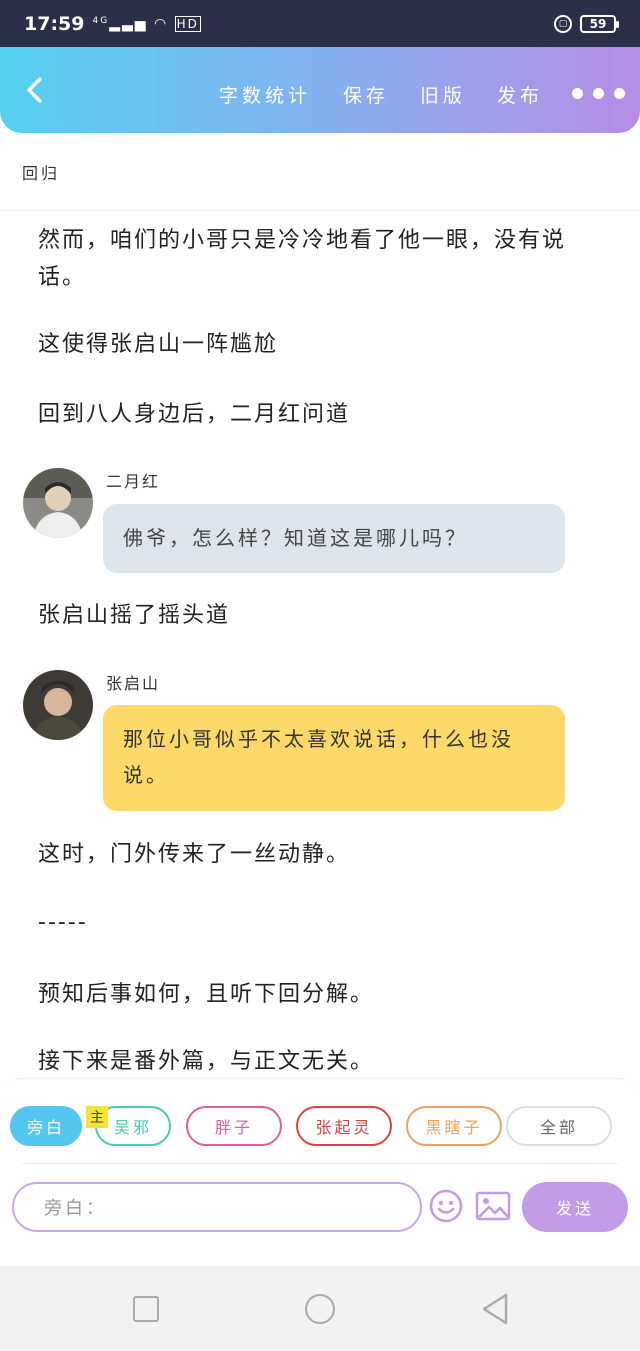  I want to click on role-chip-all: 全部, so click(559, 1126).